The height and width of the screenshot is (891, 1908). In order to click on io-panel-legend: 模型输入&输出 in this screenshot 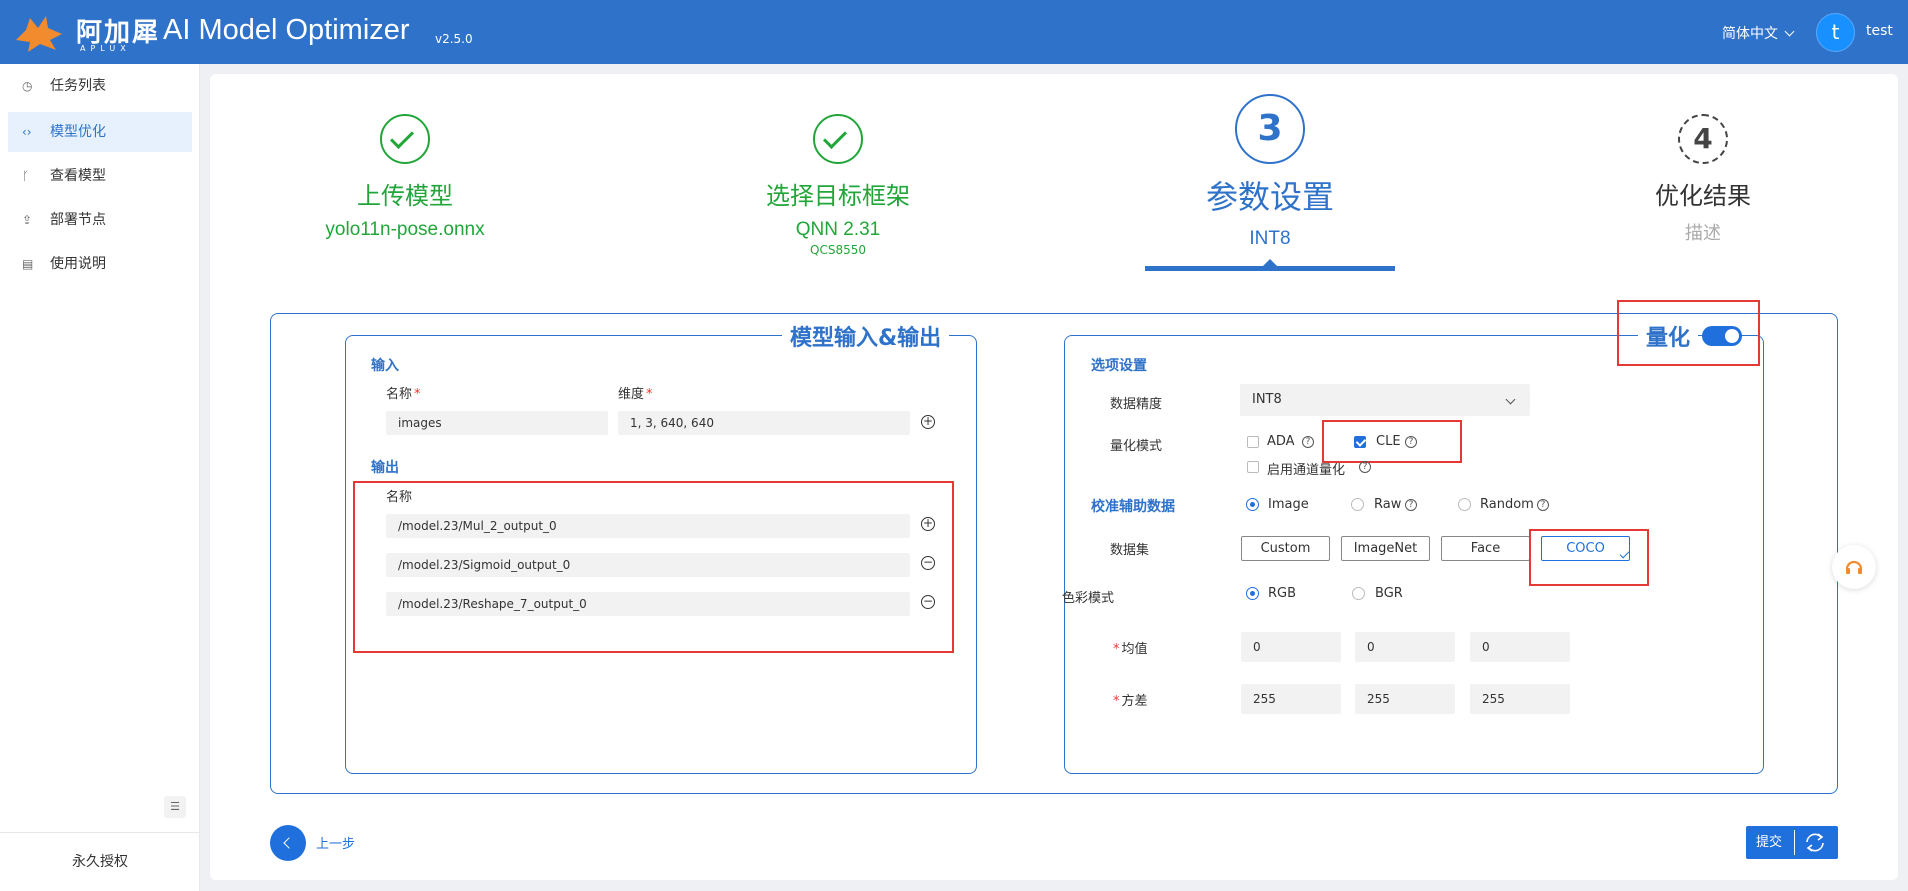, I will do `click(866, 336)`.